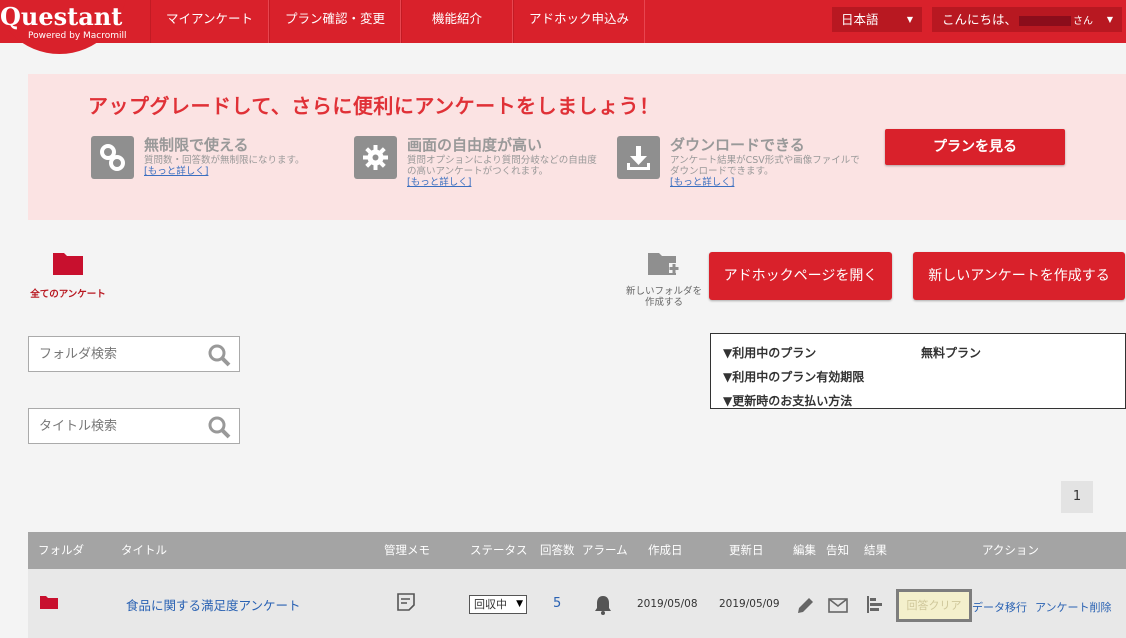 The width and height of the screenshot is (1126, 638). I want to click on feature-title: ダウンロードできる, so click(737, 145).